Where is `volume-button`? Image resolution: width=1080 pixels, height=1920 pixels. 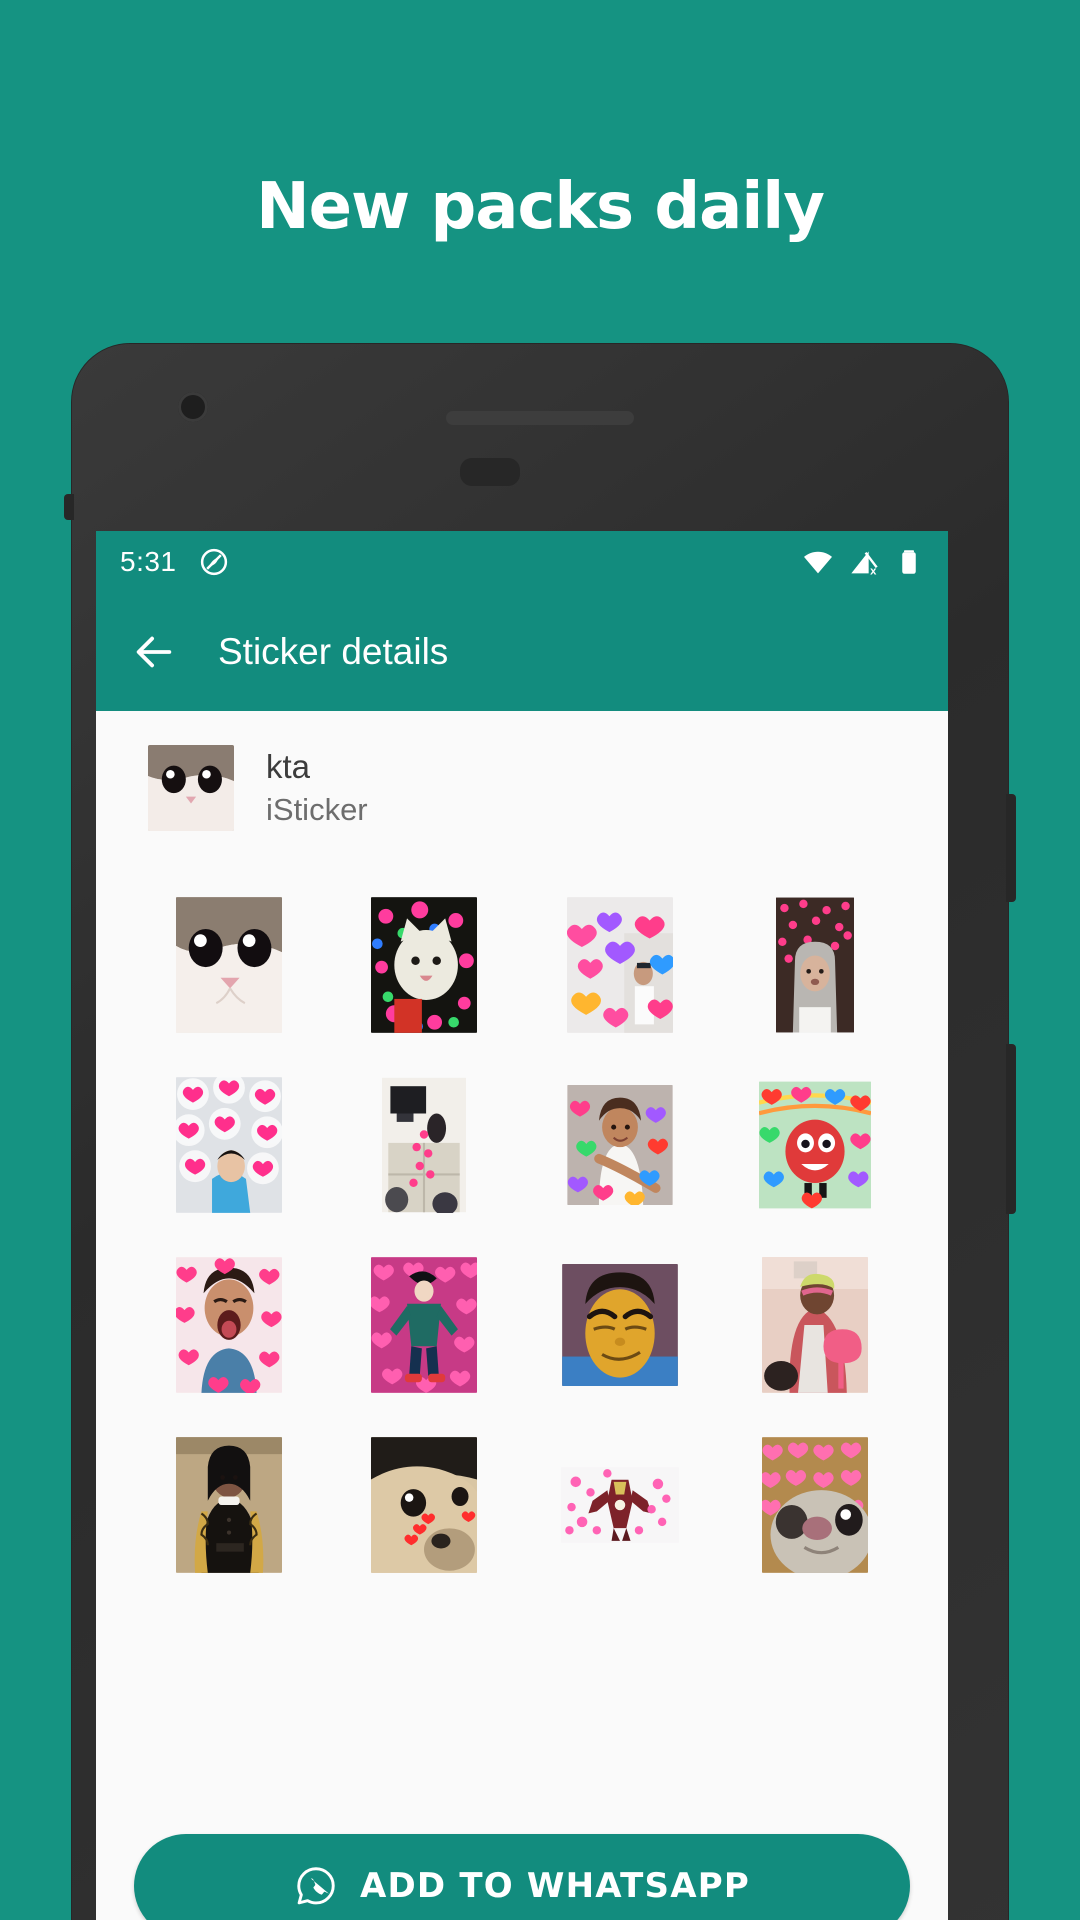 volume-button is located at coordinates (1011, 848).